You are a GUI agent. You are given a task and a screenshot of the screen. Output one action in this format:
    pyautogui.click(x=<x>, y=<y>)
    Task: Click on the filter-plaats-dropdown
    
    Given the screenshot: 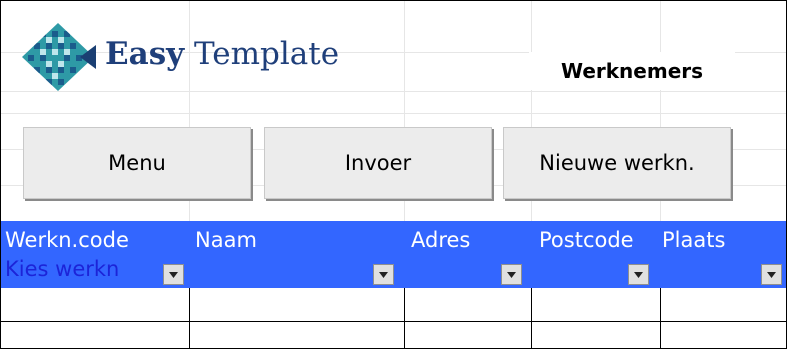 What is the action you would take?
    pyautogui.click(x=771, y=274)
    